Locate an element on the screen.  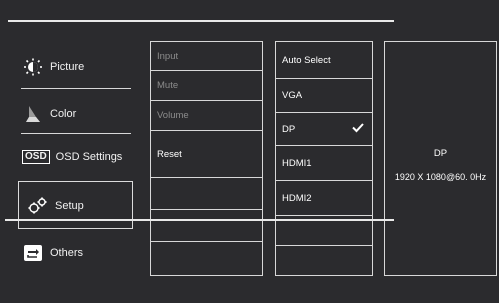
menu-item-volume: Volume is located at coordinates (206, 116).